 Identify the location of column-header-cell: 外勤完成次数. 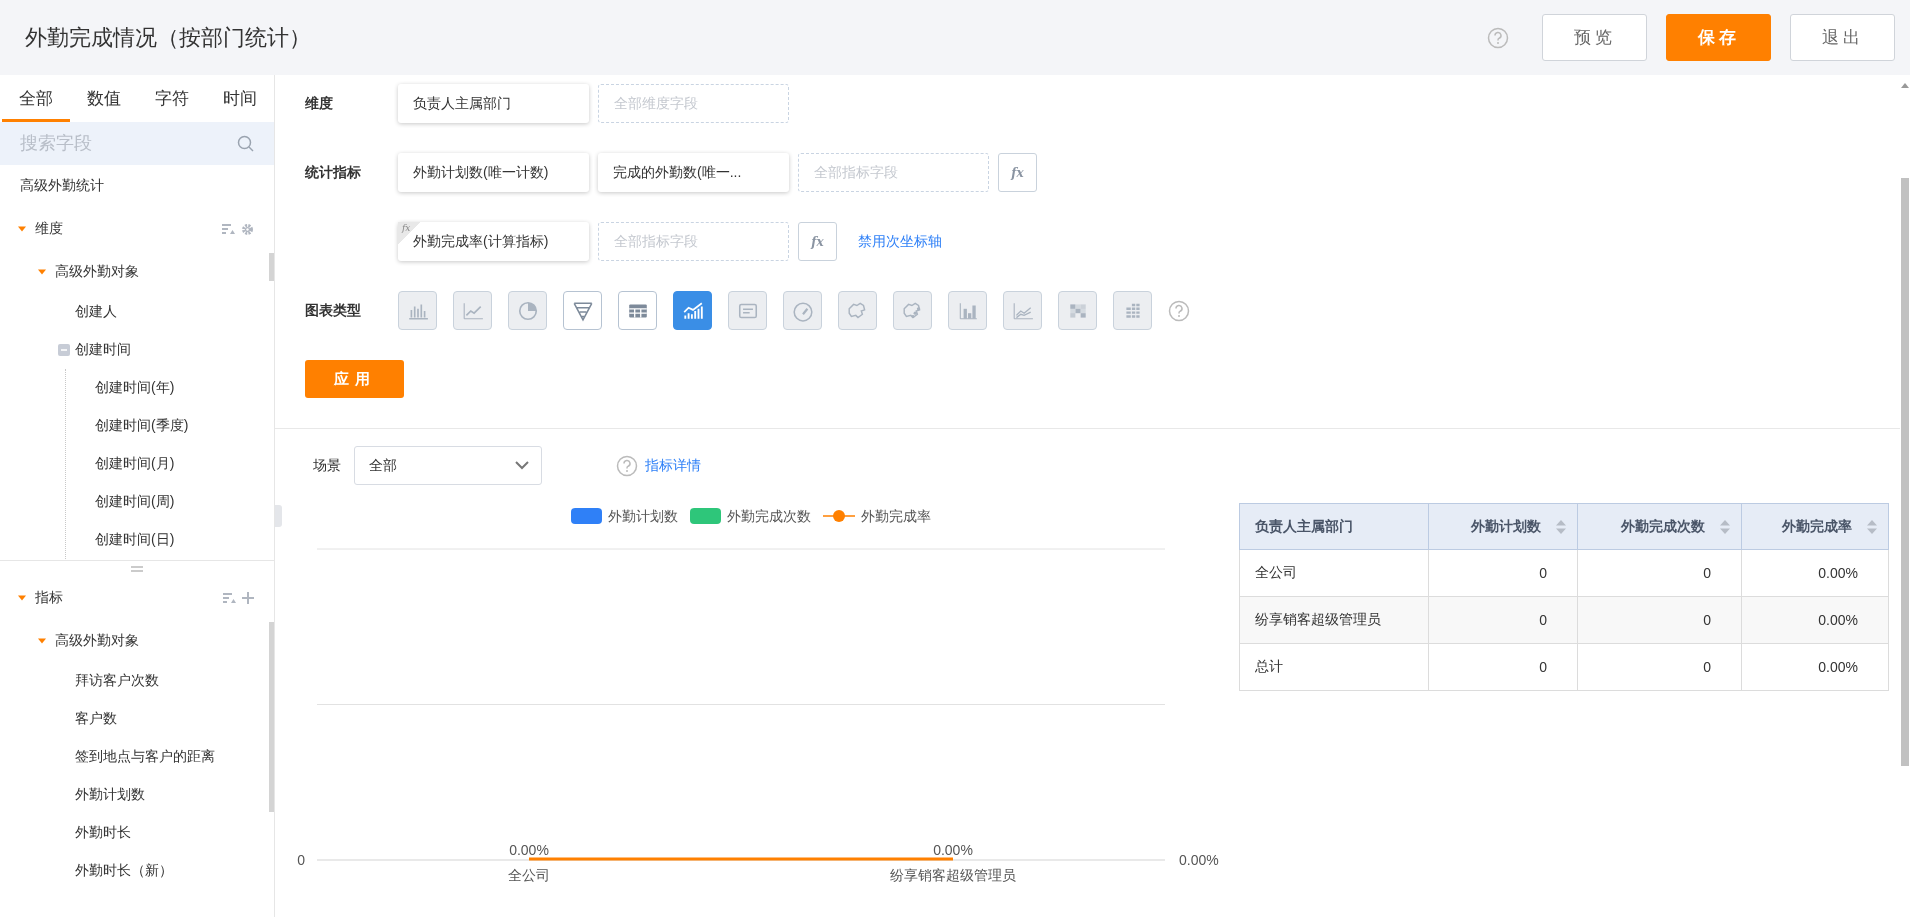
(1659, 526).